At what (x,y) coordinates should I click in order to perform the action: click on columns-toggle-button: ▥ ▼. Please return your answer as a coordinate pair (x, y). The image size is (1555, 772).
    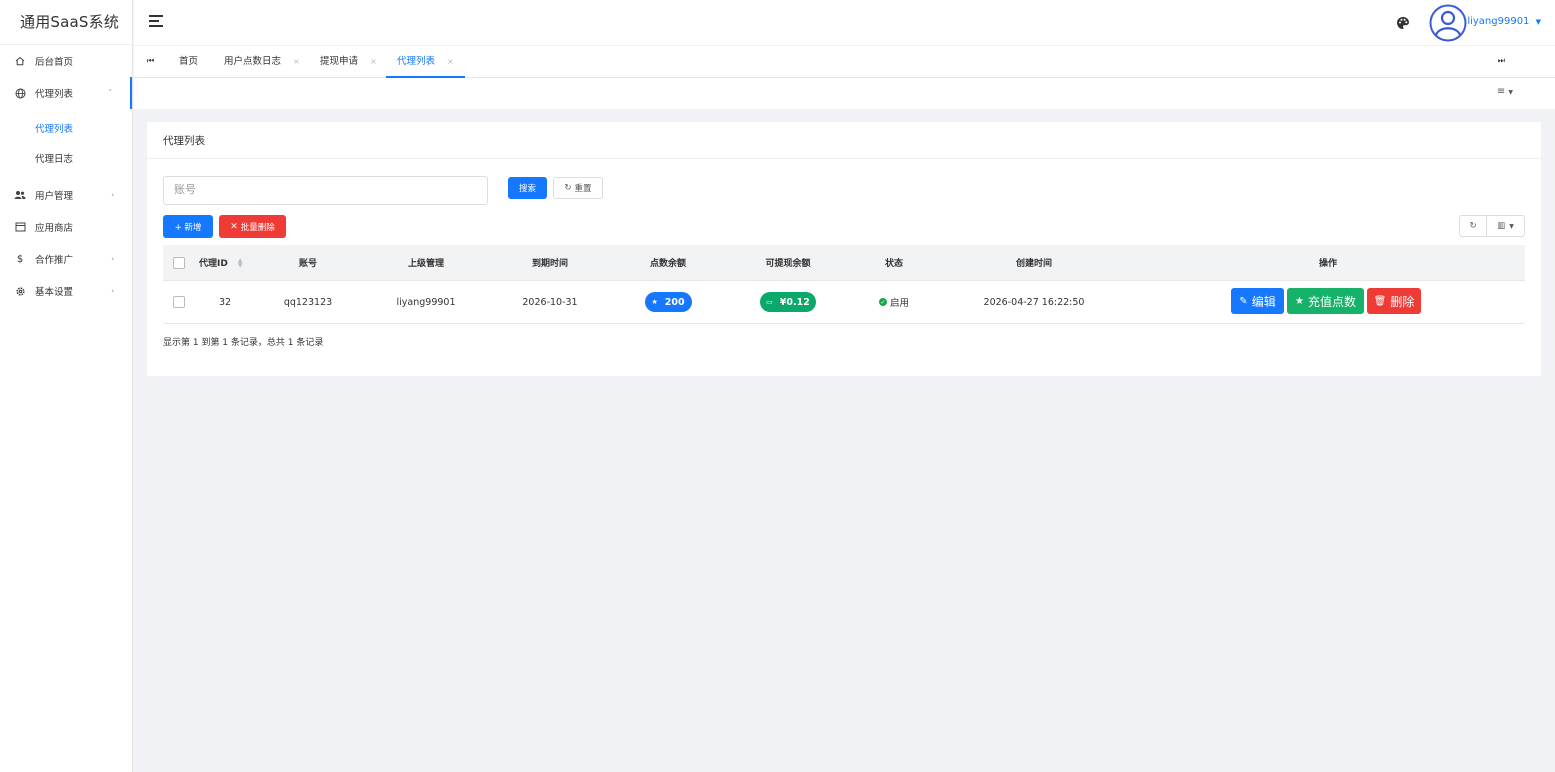
    Looking at the image, I should click on (1505, 226).